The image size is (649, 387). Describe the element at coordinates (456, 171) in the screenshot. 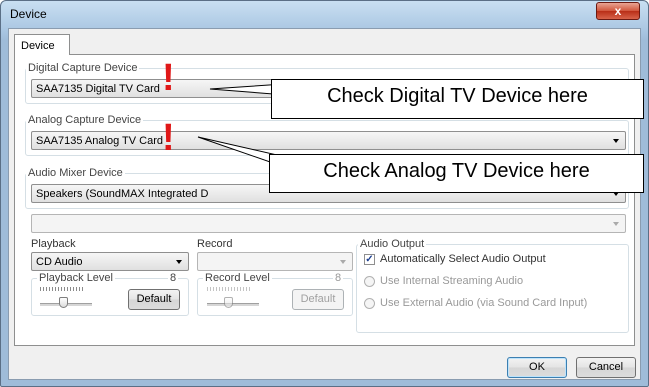

I see `analog-callout-text: Check Analog TV Device here` at that location.